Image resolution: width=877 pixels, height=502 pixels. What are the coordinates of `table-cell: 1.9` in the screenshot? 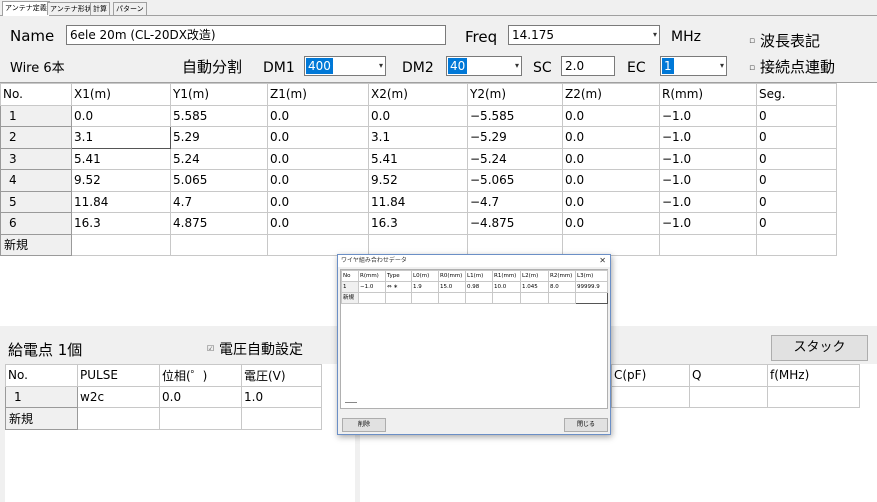 It's located at (425, 287).